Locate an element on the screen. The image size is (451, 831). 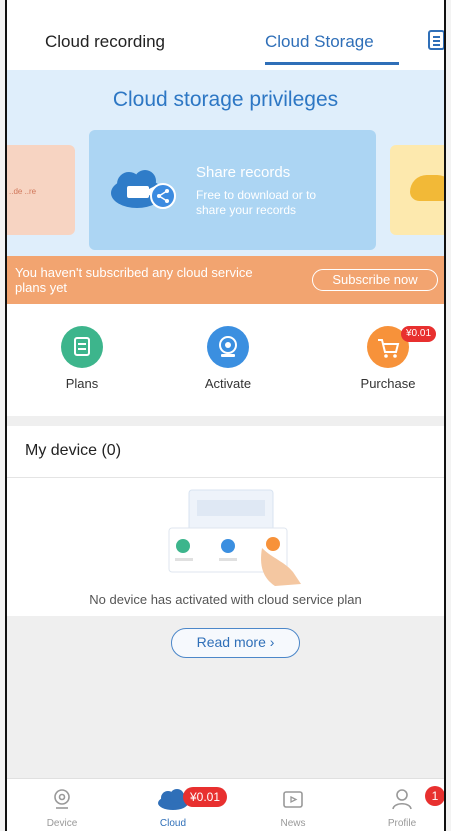
menu-icon is located at coordinates (436, 40).